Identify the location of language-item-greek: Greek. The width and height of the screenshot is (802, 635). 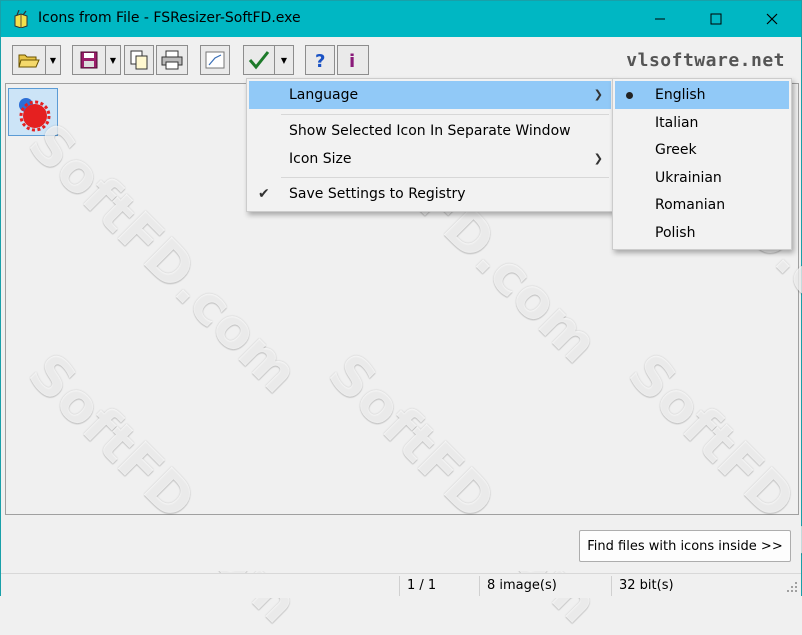
(702, 150).